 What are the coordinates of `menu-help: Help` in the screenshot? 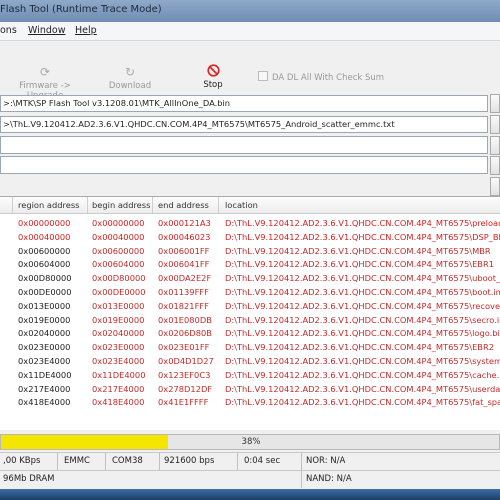 It's located at (86, 30).